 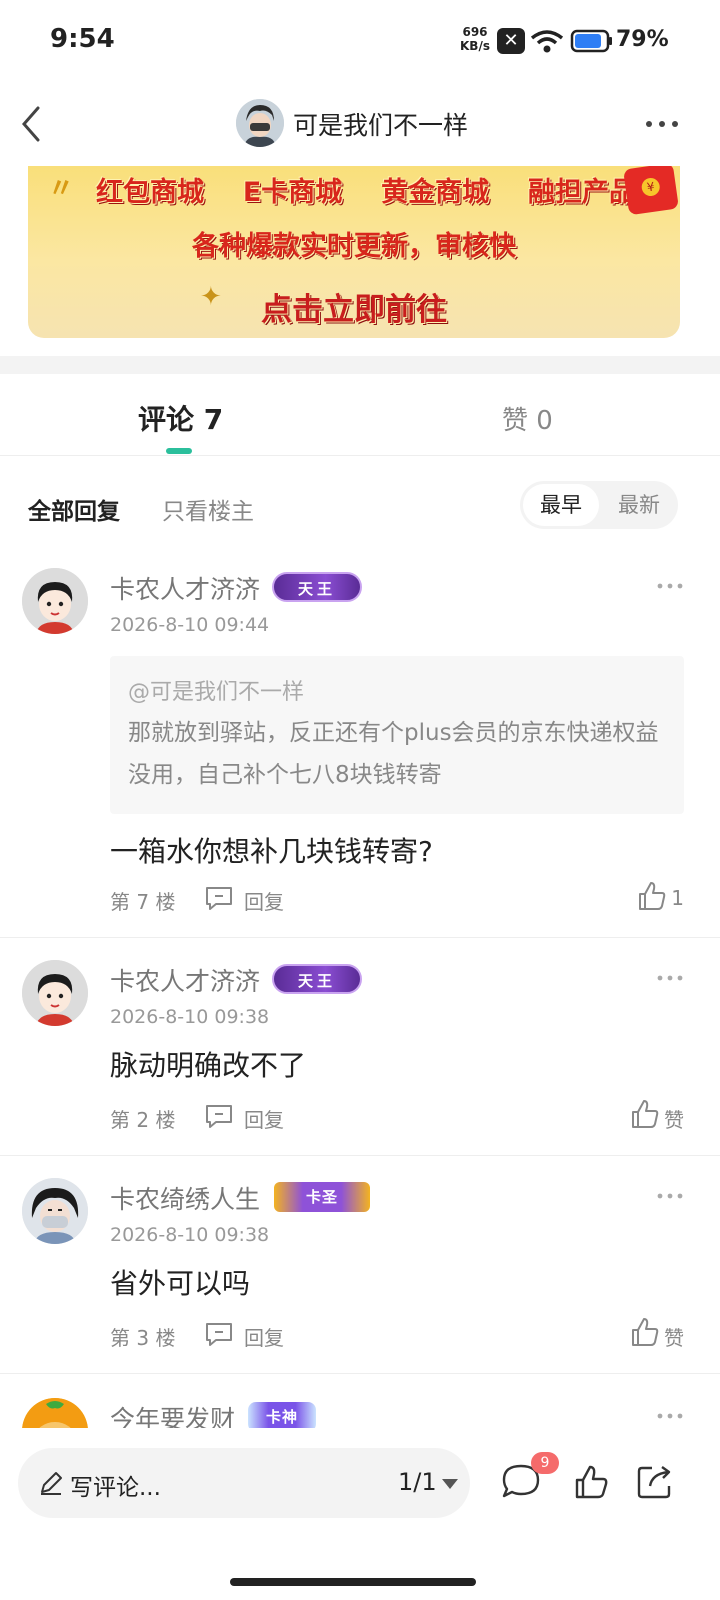 I want to click on sort-toggle: 最早 最新, so click(x=599, y=505).